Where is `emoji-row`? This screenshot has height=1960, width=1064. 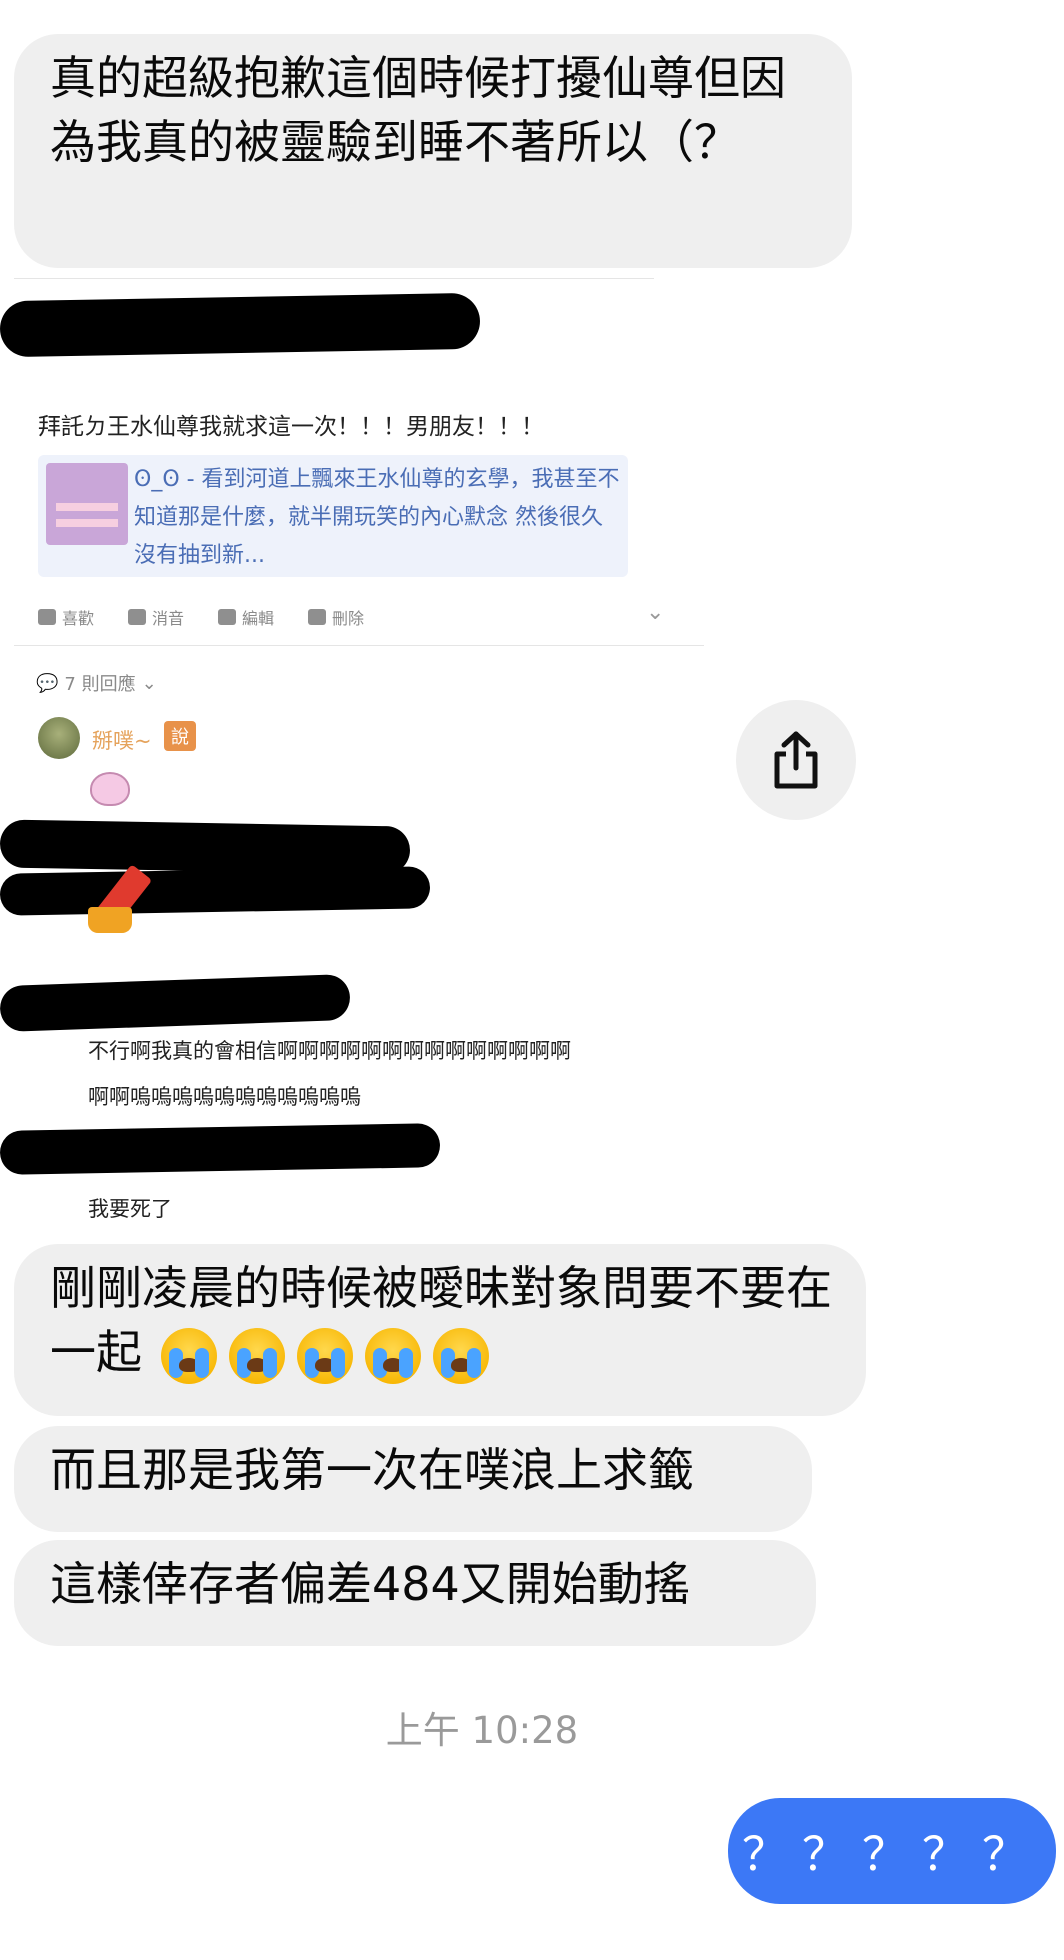 emoji-row is located at coordinates (324, 1355).